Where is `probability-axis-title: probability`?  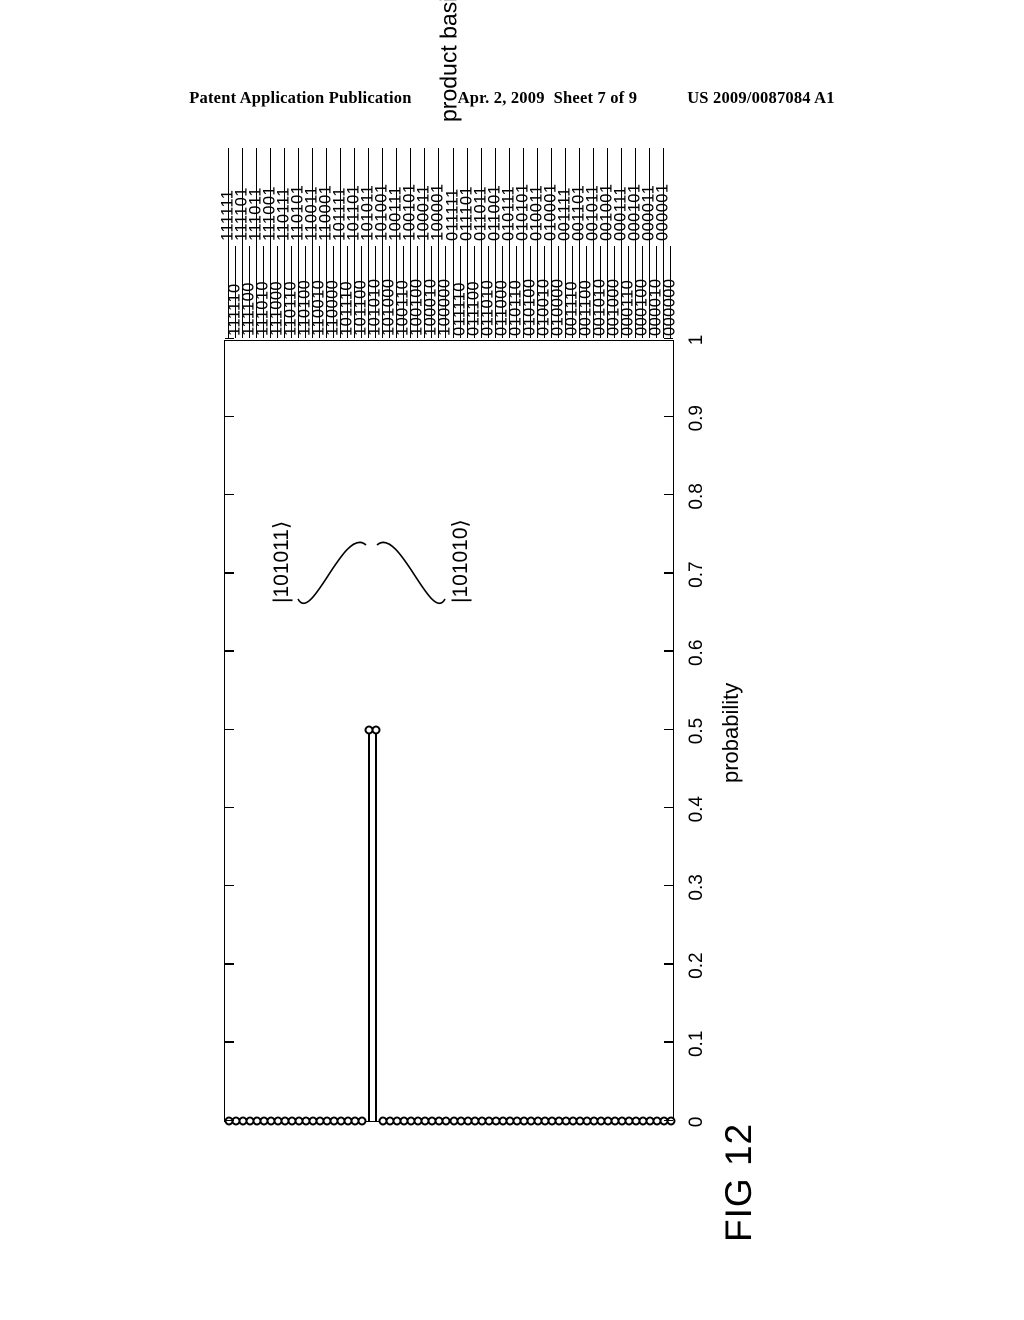
probability-axis-title: probability is located at coordinates (730, 732).